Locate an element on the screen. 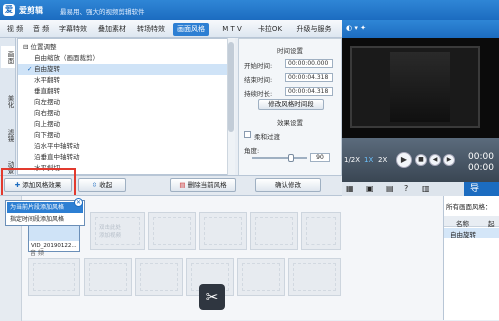  empty-video-slot: 双击此处 添加视频 is located at coordinates (117, 231).